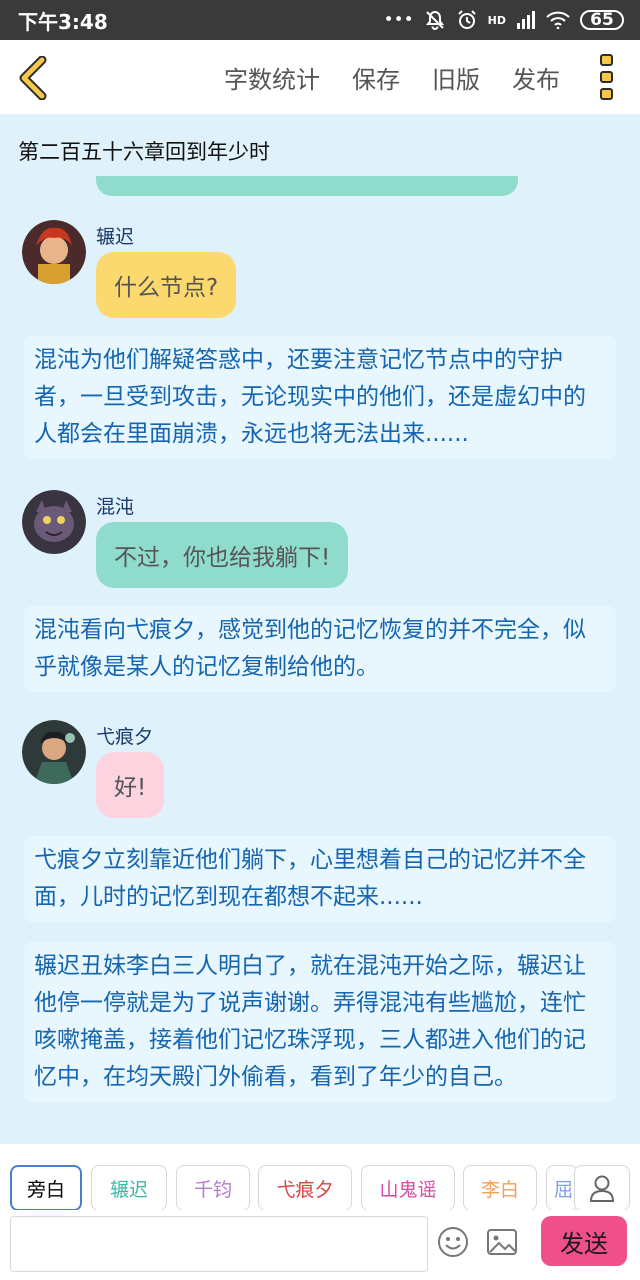 The height and width of the screenshot is (1280, 640). I want to click on status-time: 下午3:48, so click(63, 21).